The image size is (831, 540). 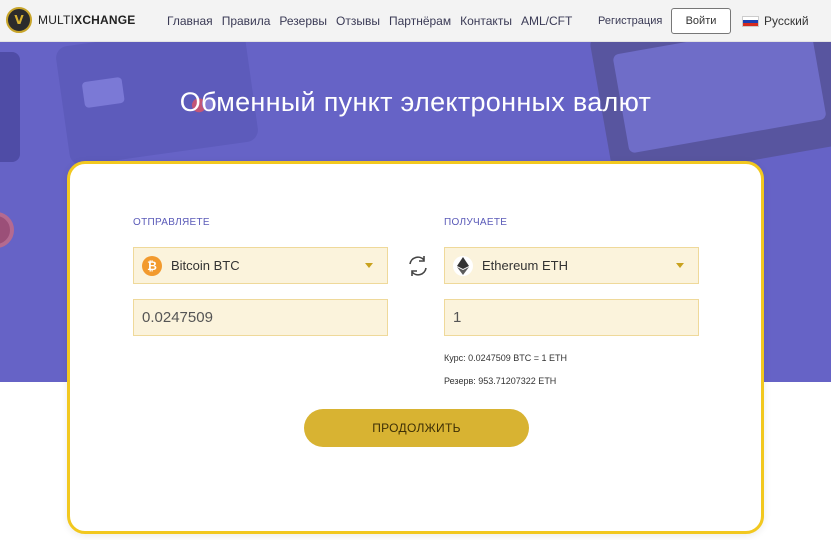 I want to click on register-link: Регистрация, so click(x=630, y=21).